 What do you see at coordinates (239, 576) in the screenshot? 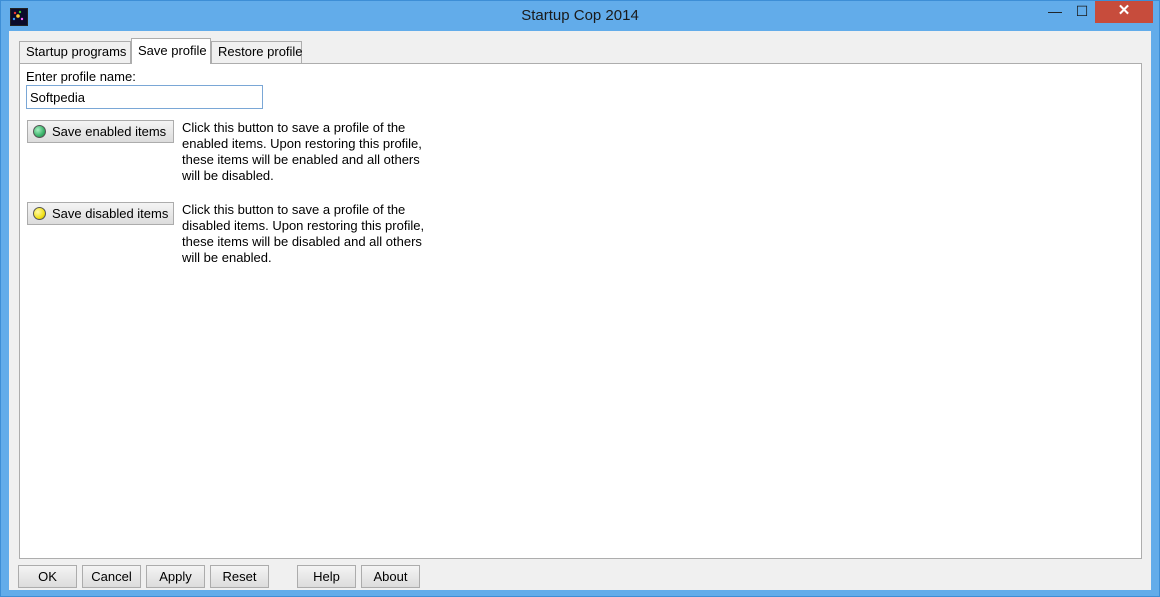
I see `reset-button: Reset` at bounding box center [239, 576].